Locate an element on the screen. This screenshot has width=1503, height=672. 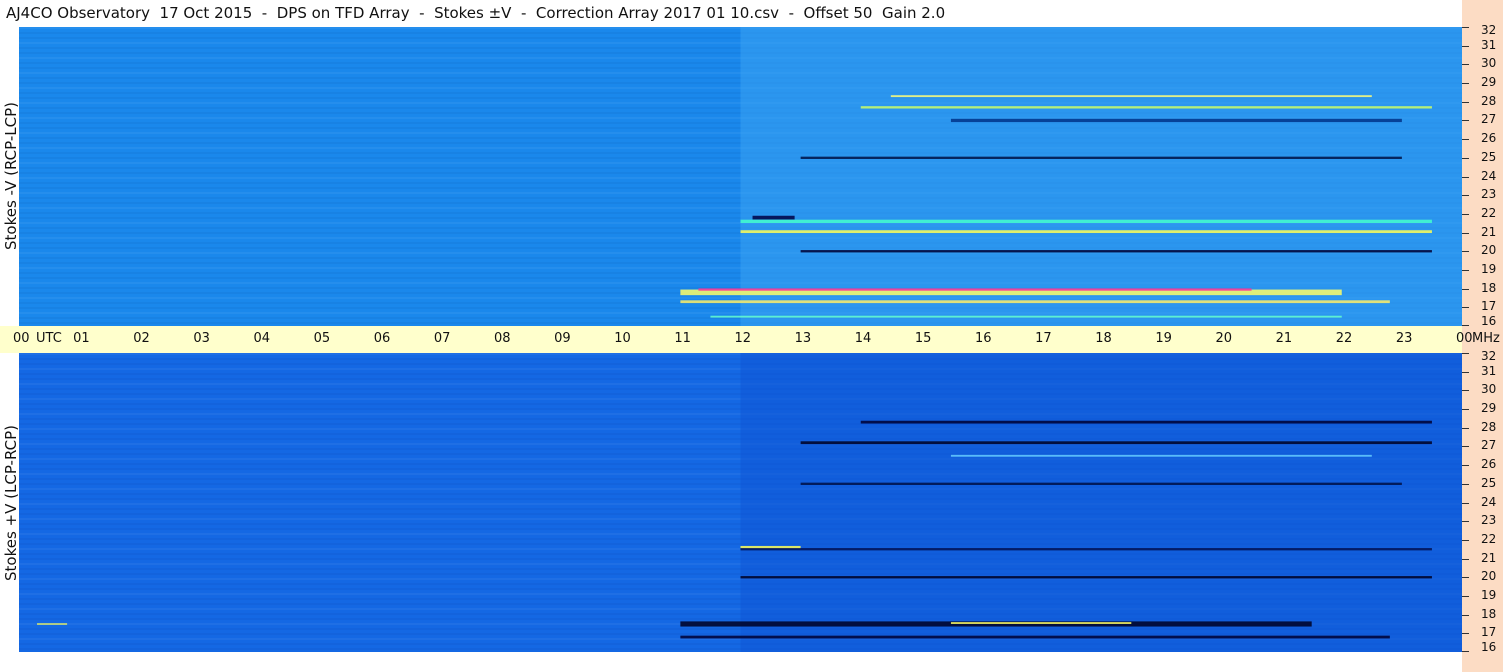
frequency-tick-label: 26 is located at coordinates (1489, 464).